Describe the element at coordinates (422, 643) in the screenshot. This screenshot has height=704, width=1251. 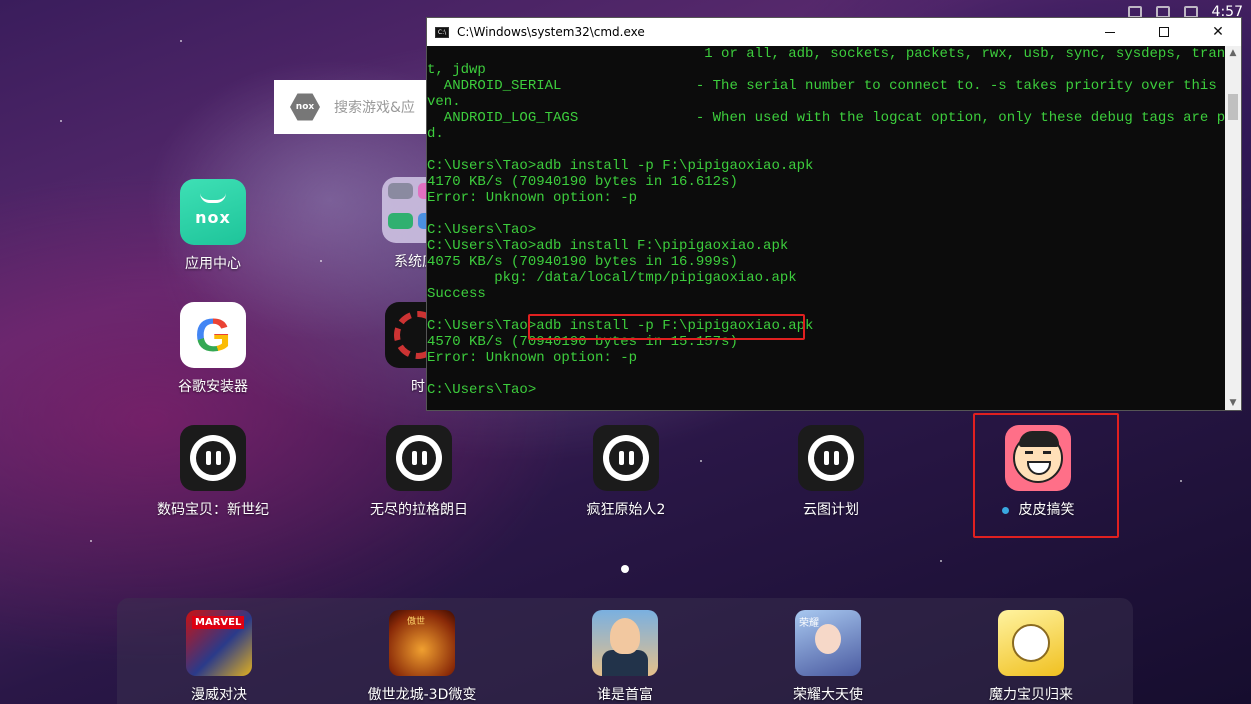
I see `dragon-game-icon: 傲世` at that location.